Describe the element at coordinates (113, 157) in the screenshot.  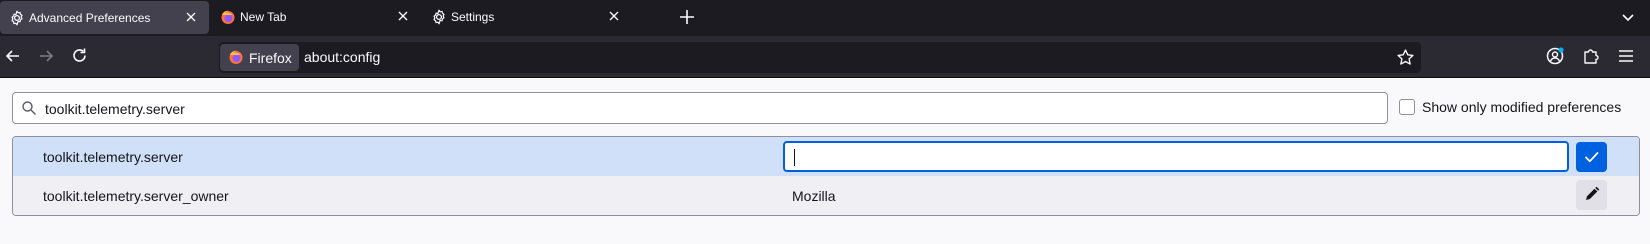
I see `preference-name: toolkit.telemetry.server` at that location.